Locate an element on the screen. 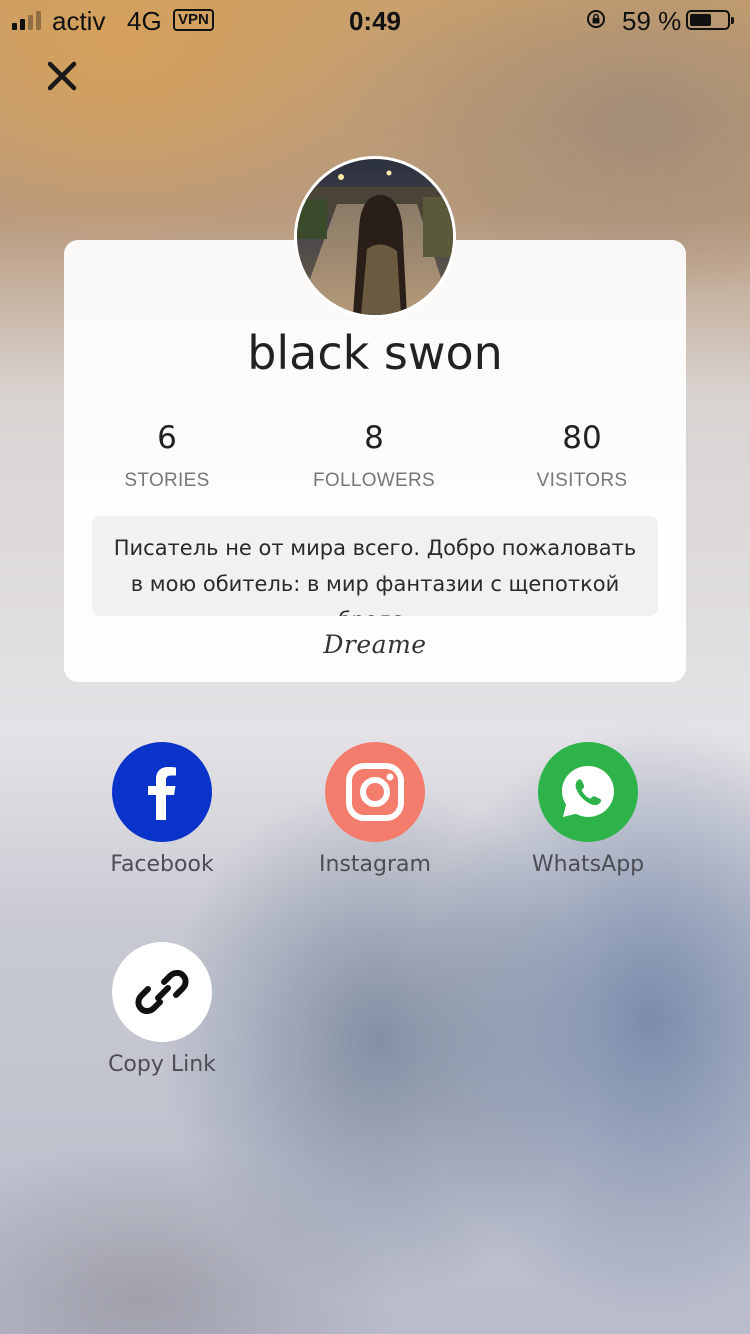  battery-icon is located at coordinates (710, 20).